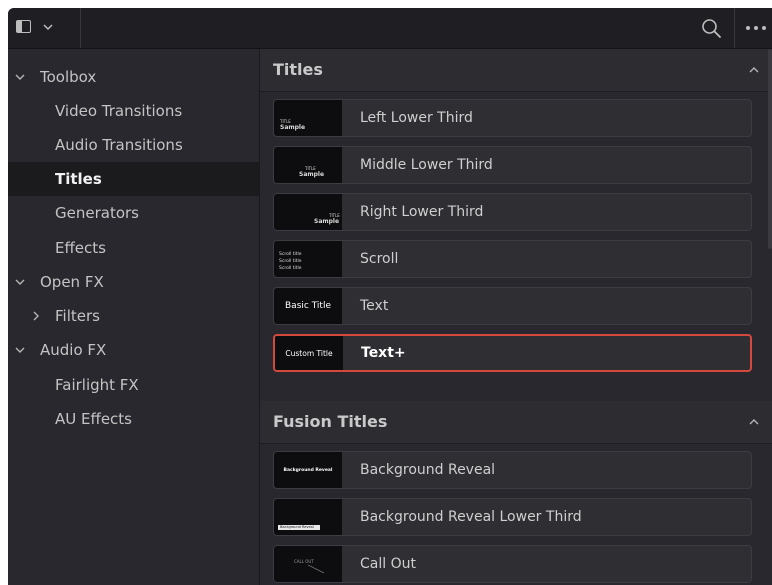 This screenshot has height=585, width=772. What do you see at coordinates (516, 70) in the screenshot?
I see `titles-section-header: Titles` at bounding box center [516, 70].